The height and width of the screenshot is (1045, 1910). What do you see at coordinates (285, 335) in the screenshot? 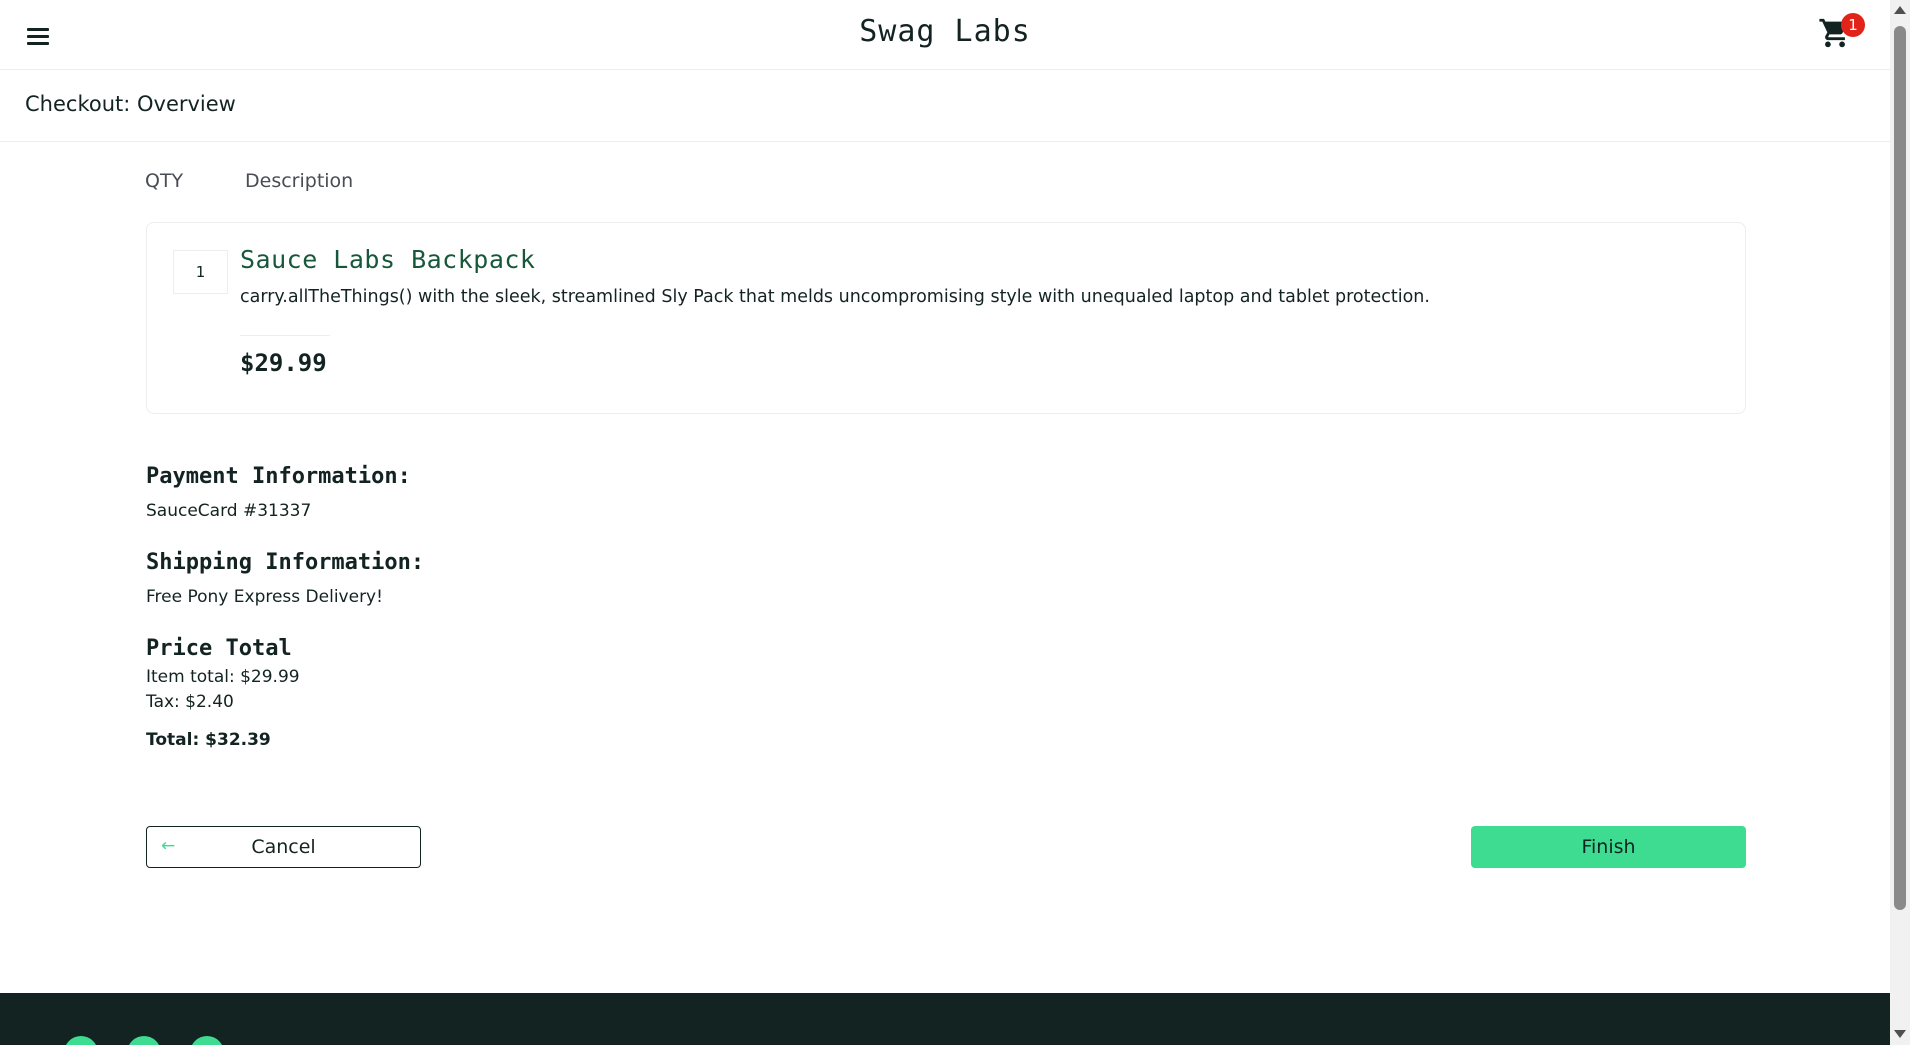
I see `item-divider` at bounding box center [285, 335].